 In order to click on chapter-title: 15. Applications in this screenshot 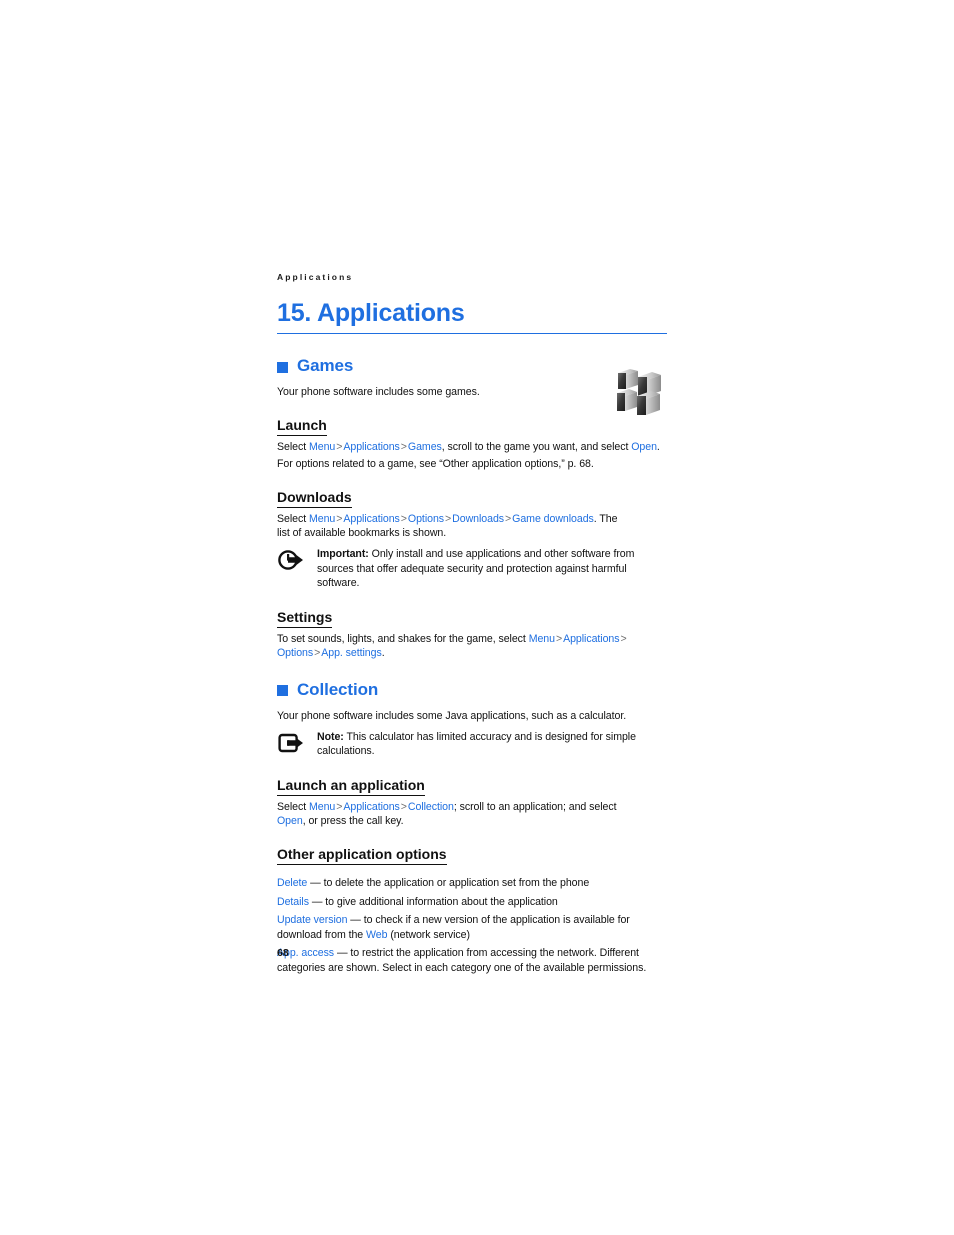, I will do `click(371, 313)`.